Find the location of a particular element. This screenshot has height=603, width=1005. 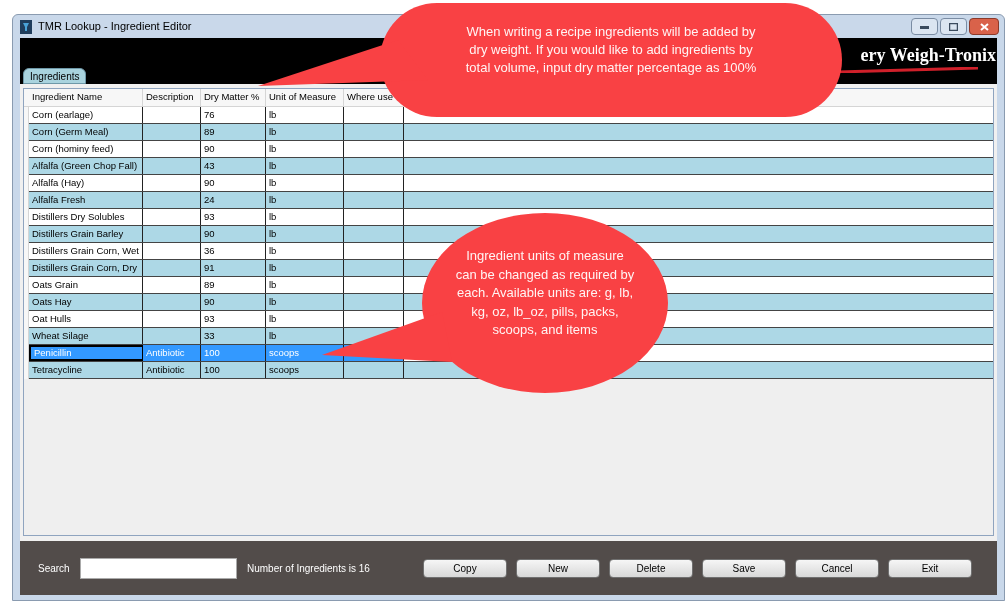

window-title: TMR Lookup - Ingredient Editor is located at coordinates (115, 27).